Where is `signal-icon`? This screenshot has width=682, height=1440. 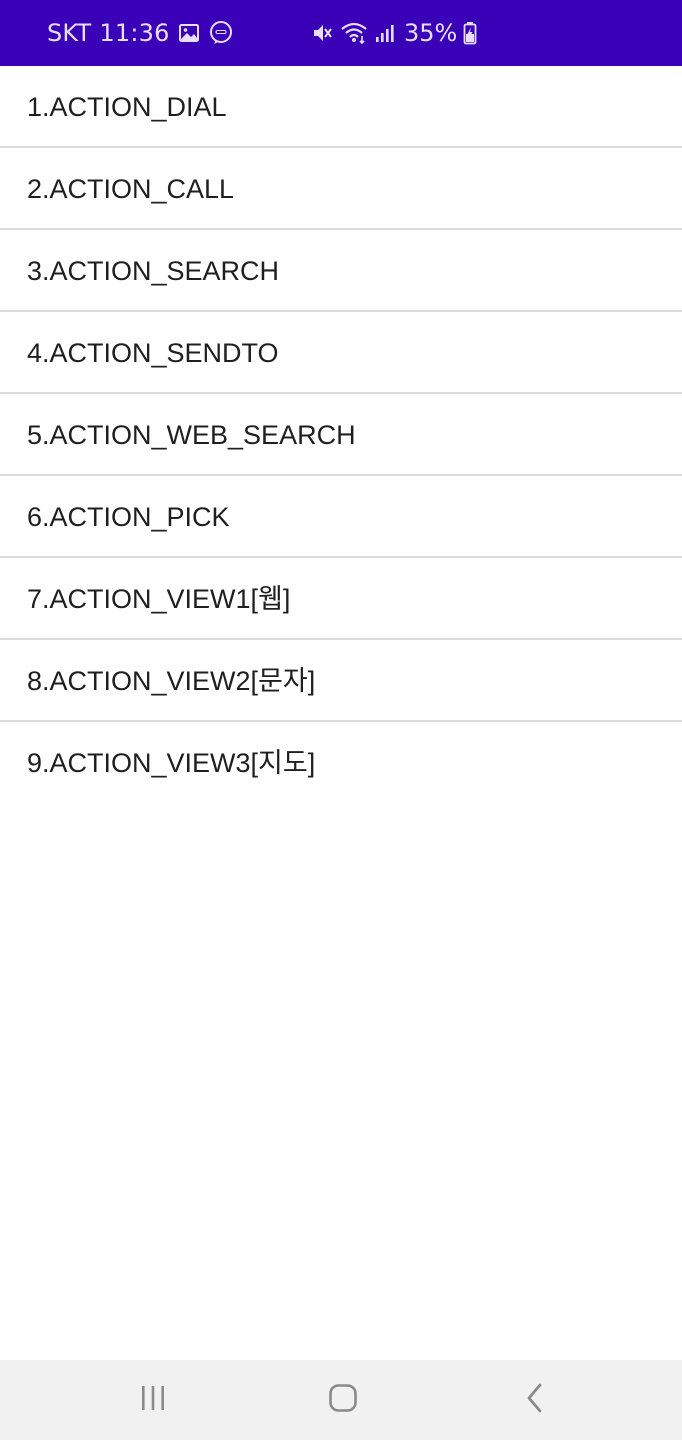 signal-icon is located at coordinates (385, 33).